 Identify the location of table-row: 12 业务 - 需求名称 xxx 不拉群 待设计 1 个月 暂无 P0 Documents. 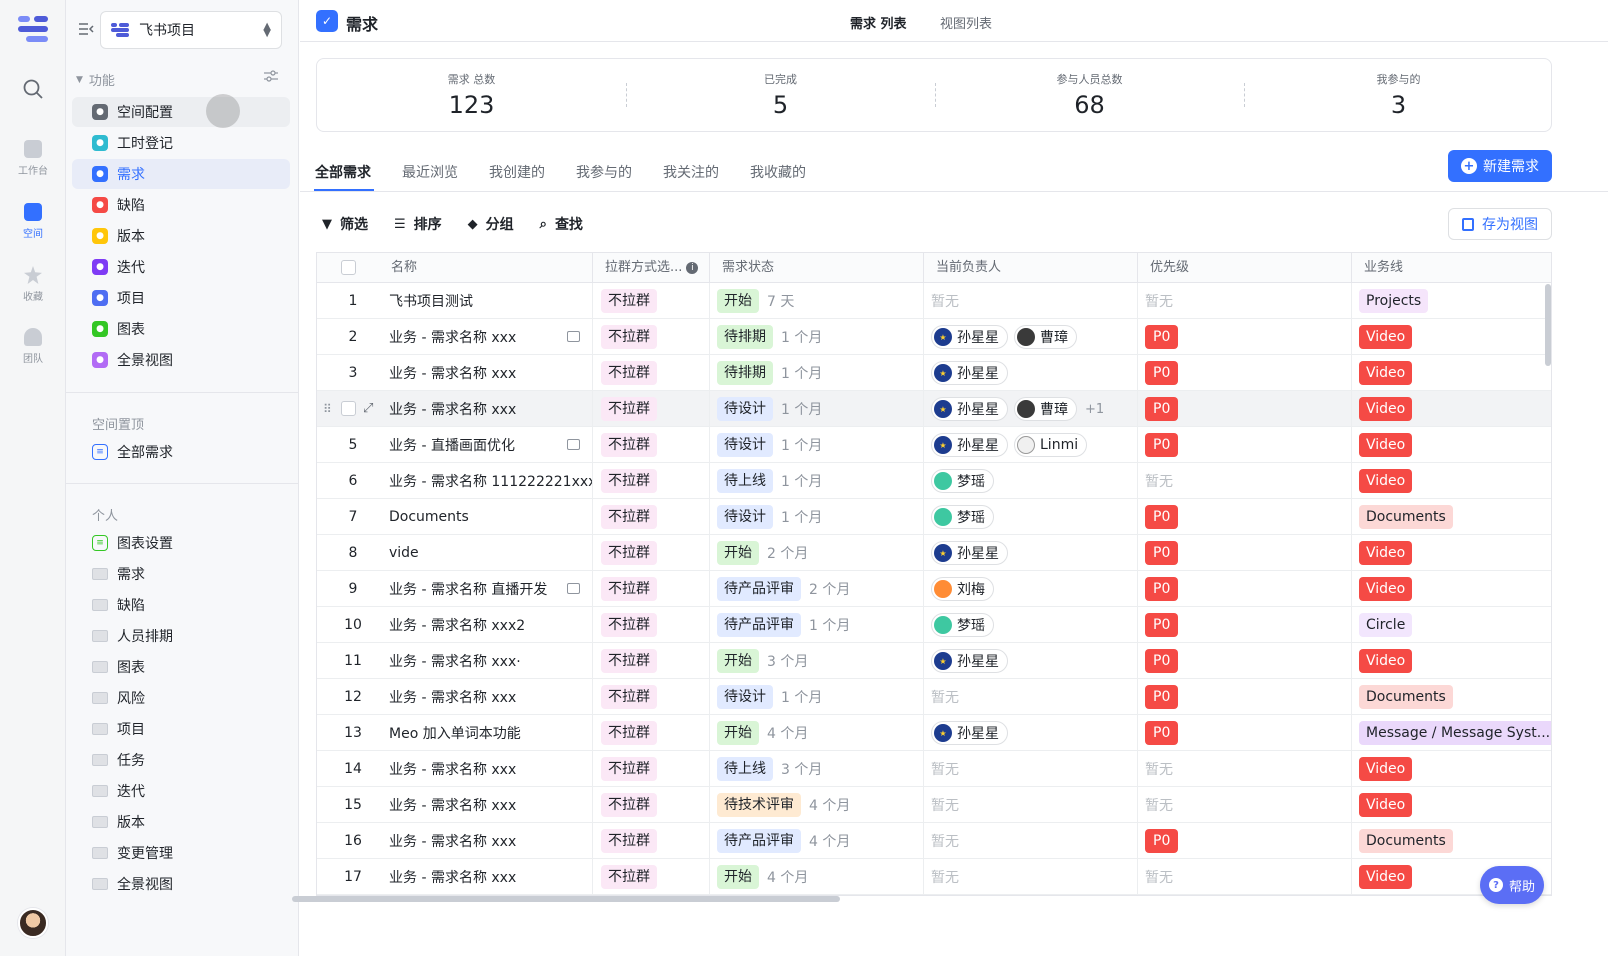
(934, 697).